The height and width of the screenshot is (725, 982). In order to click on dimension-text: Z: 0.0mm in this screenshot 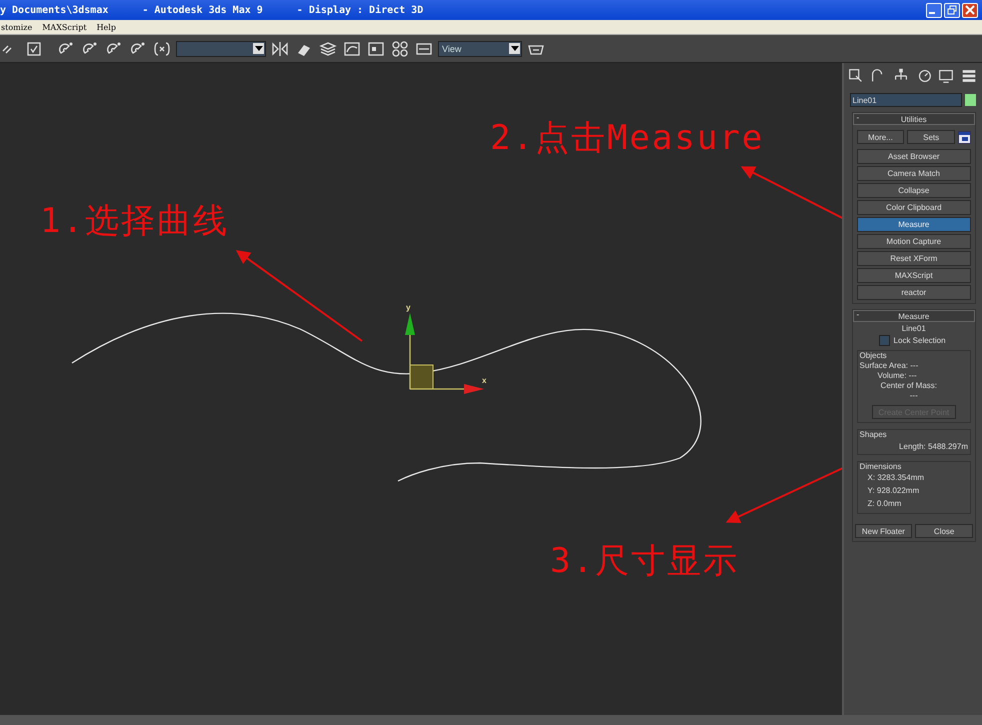, I will do `click(884, 504)`.